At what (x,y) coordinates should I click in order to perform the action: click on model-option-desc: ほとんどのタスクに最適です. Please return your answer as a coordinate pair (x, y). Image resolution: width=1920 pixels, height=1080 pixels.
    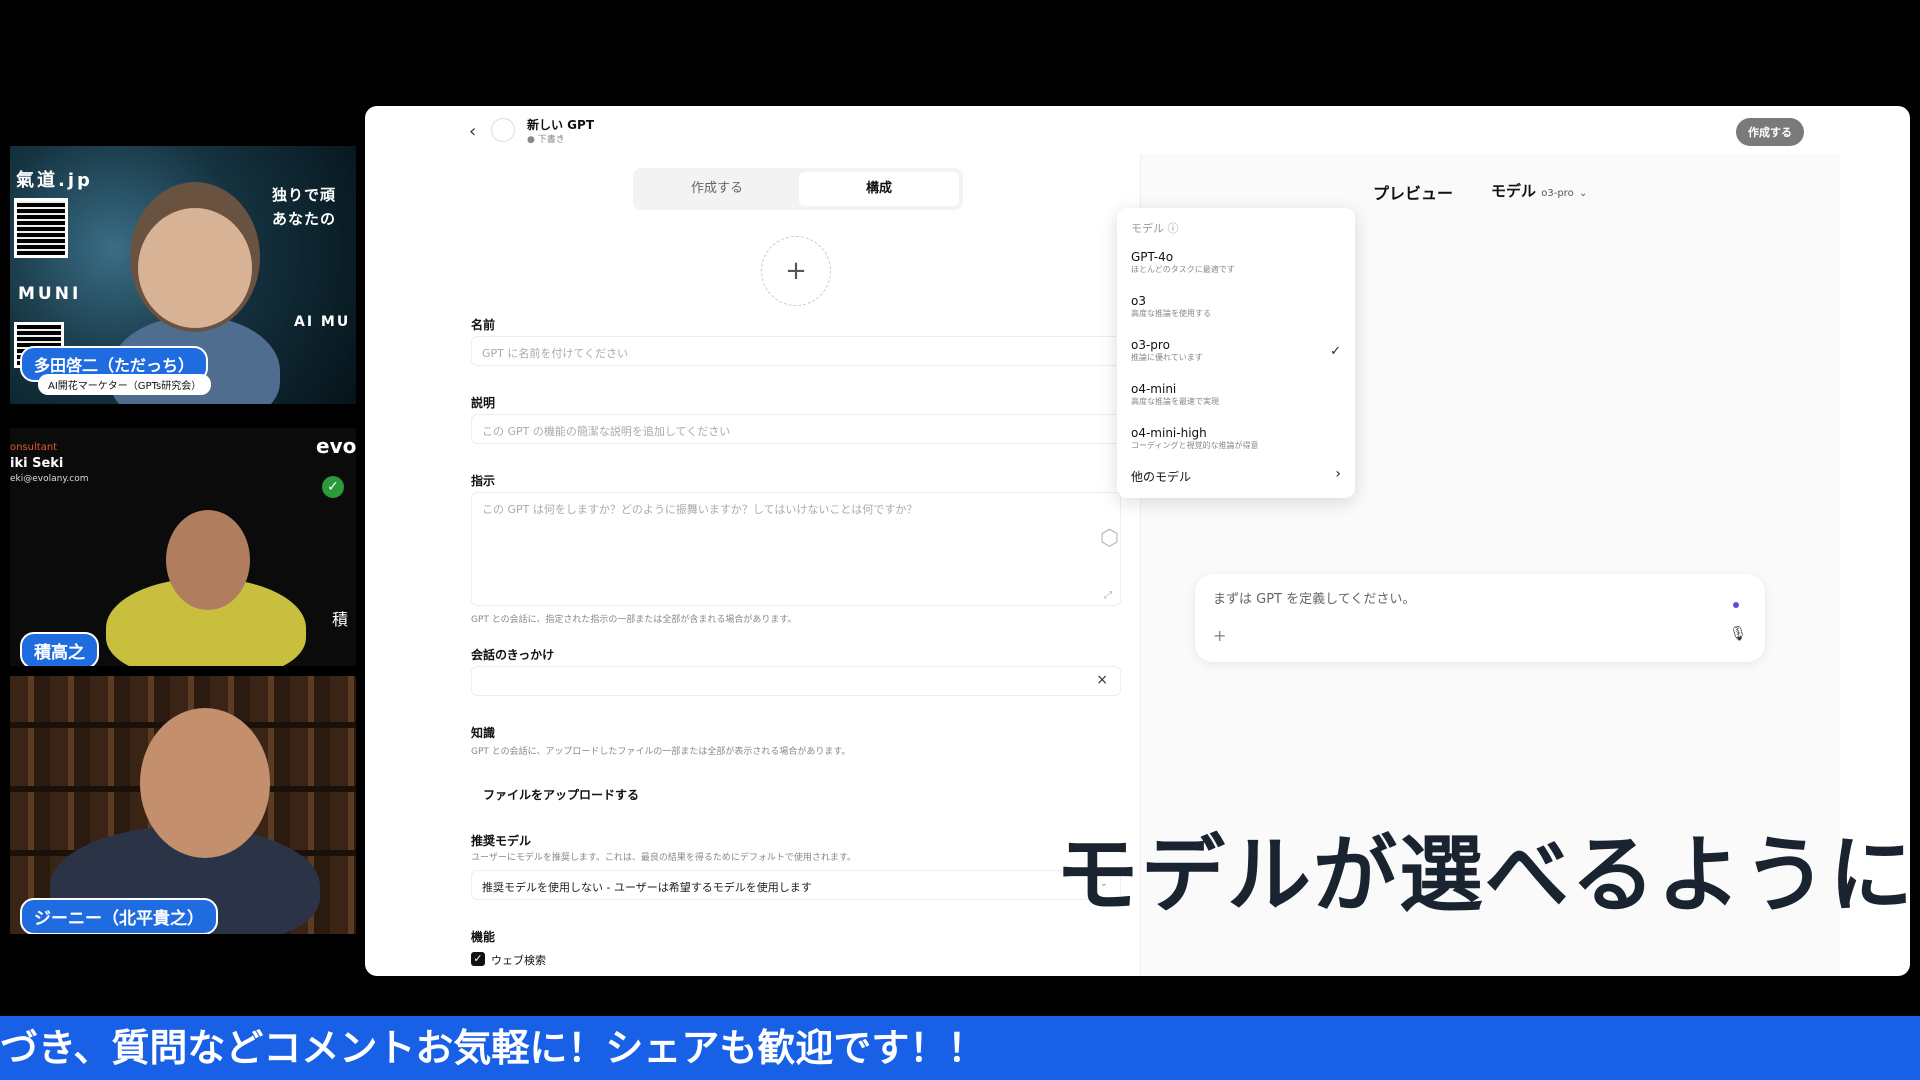
    Looking at the image, I should click on (1183, 269).